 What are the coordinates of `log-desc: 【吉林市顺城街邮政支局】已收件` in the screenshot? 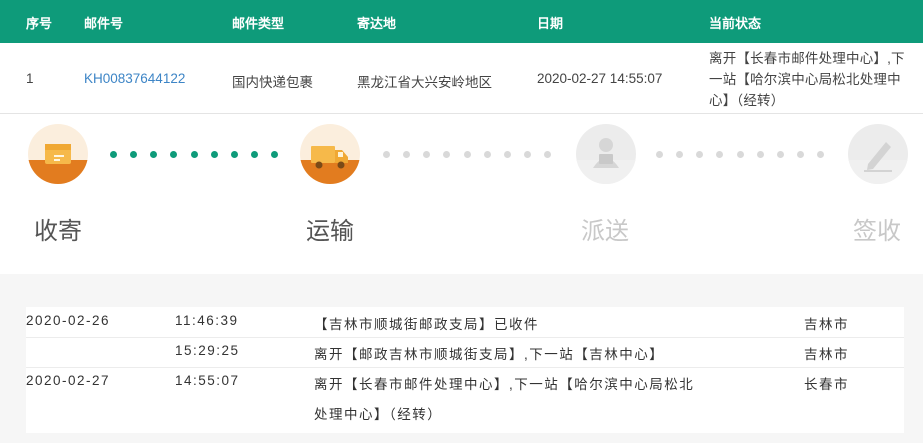 It's located at (426, 324).